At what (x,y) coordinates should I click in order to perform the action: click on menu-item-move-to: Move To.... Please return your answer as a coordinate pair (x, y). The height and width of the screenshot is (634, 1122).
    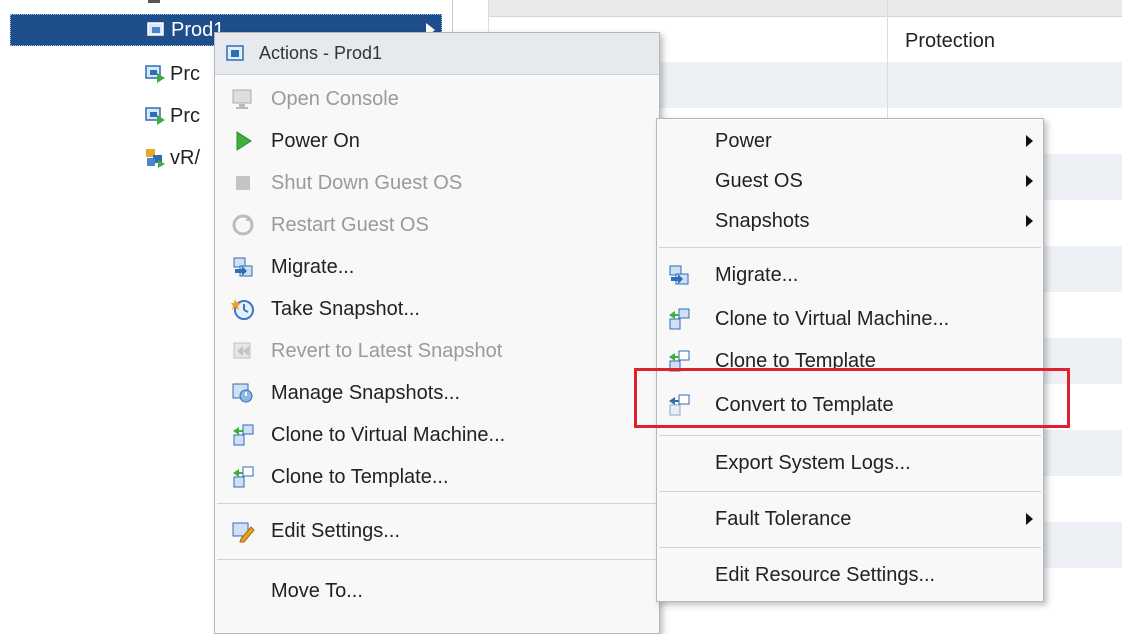
    Looking at the image, I should click on (437, 591).